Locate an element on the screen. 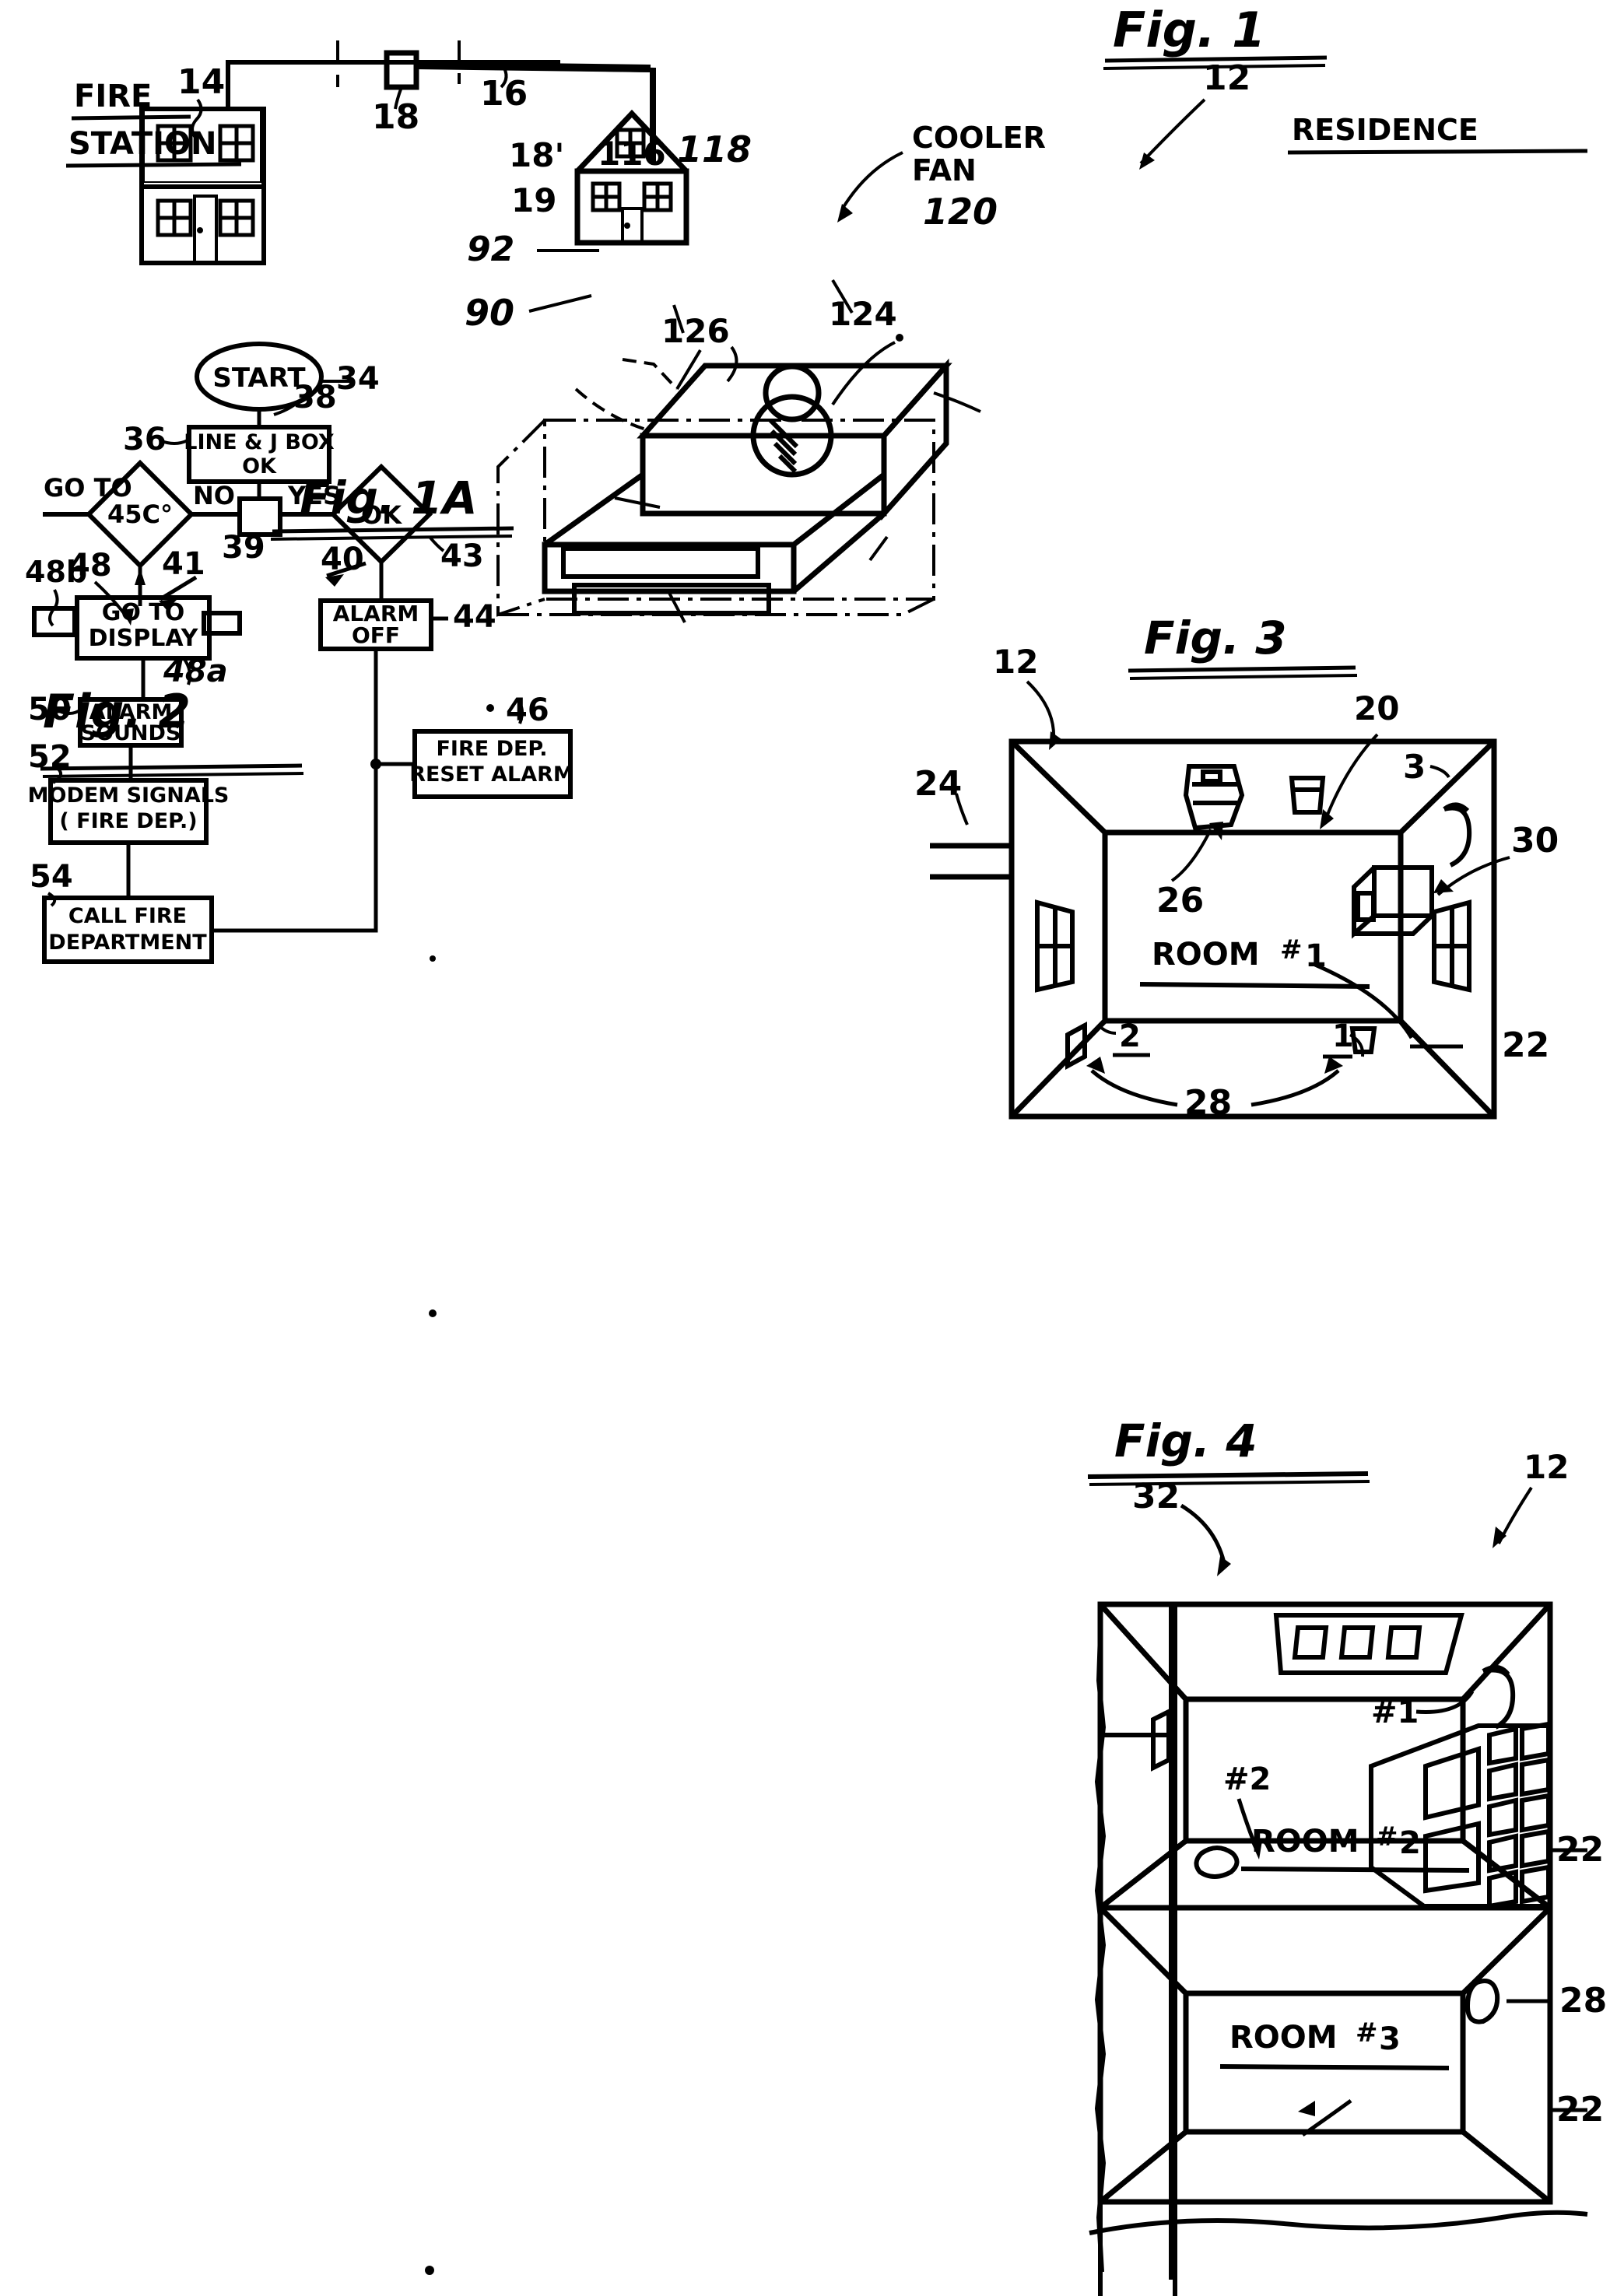 The height and width of the screenshot is (2296, 1617). ref-16-group: 16 is located at coordinates (504, 89).